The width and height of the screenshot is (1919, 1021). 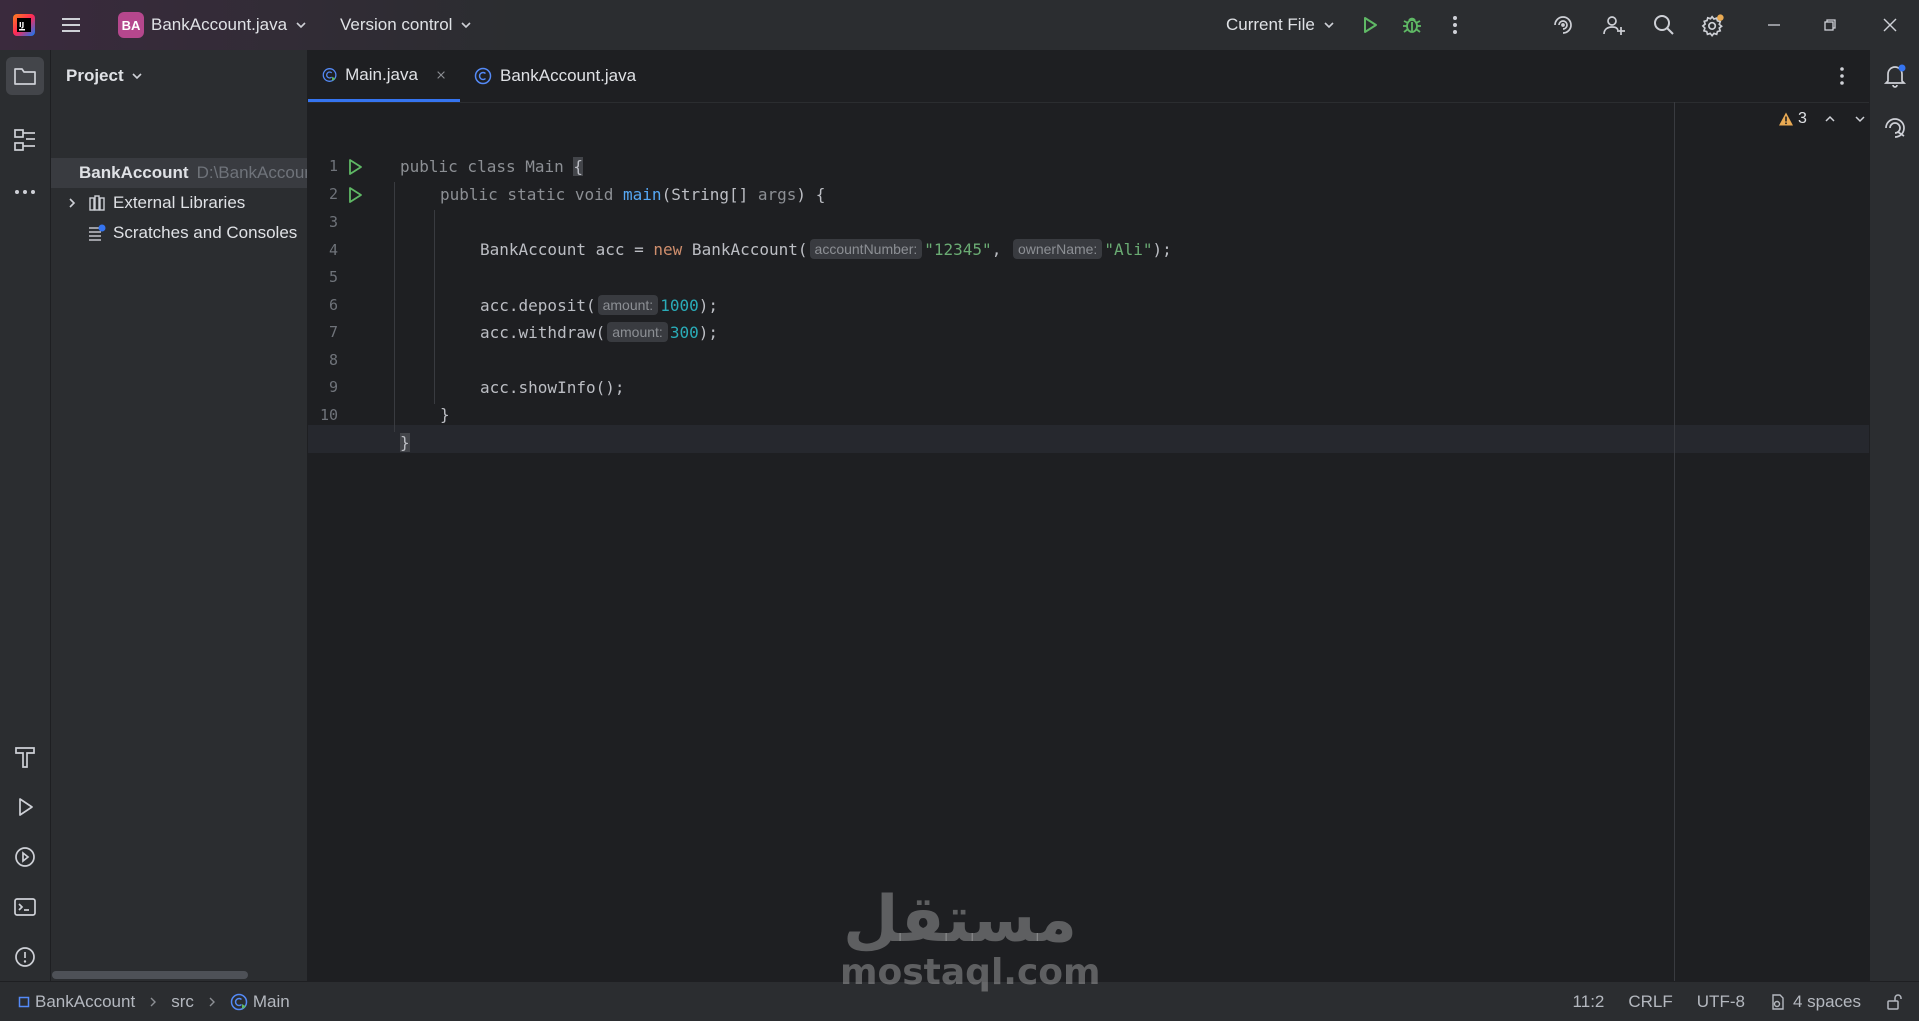 I want to click on code-token: public class Main, so click(x=487, y=166).